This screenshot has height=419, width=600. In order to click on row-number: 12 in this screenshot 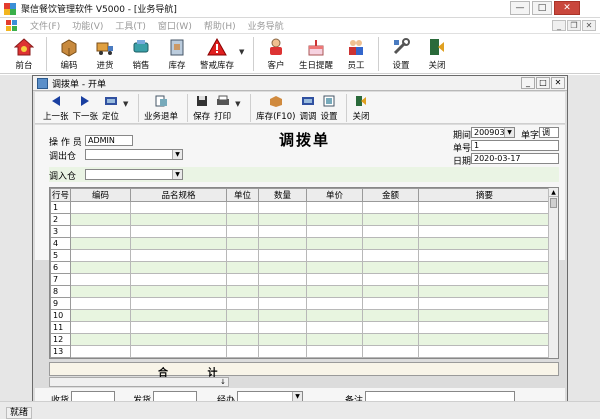, I will do `click(60, 339)`.